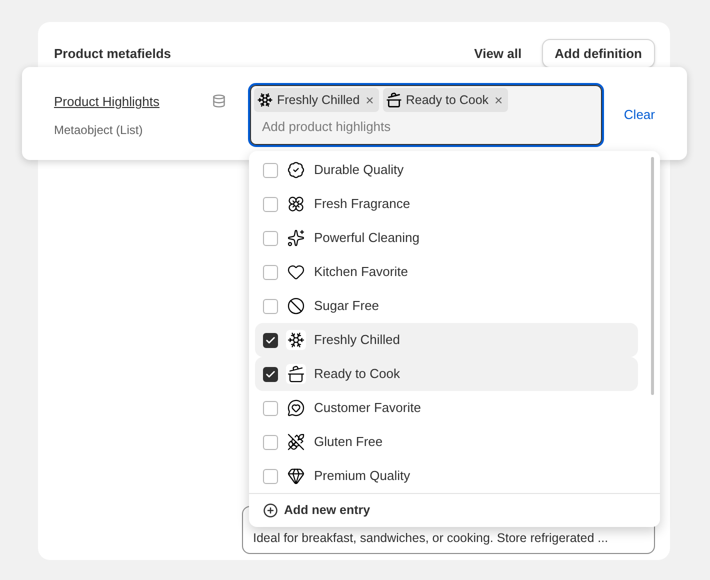  Describe the element at coordinates (318, 100) in the screenshot. I see `tag-label: Freshly Chilled` at that location.